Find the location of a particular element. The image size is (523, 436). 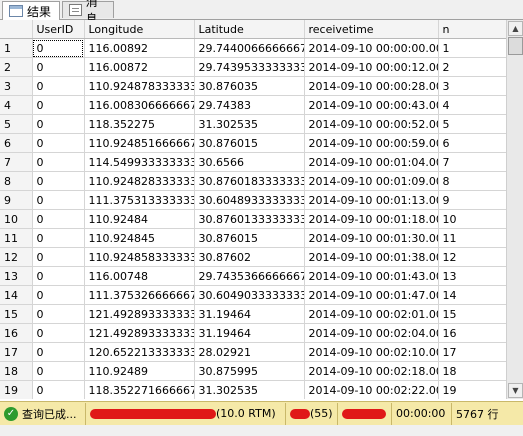

cell-n: 19 is located at coordinates (472, 389).